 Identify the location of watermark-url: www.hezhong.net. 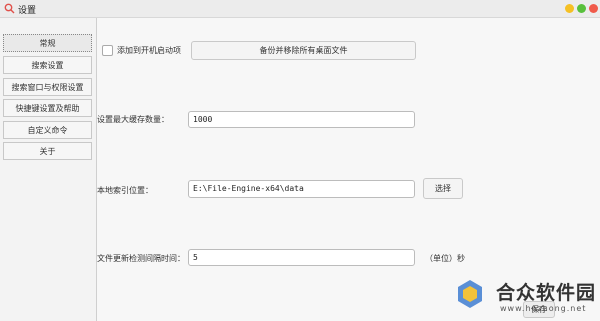
(543, 308).